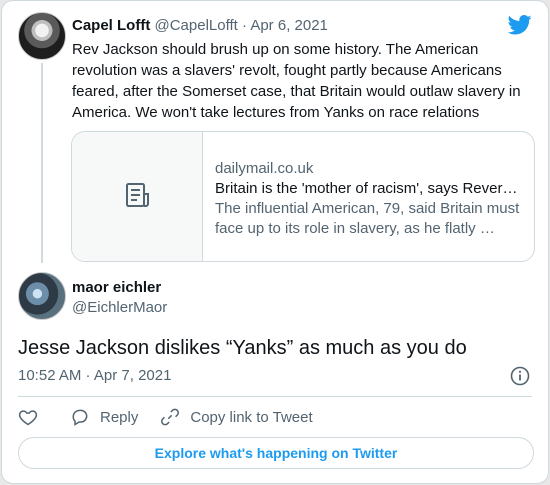 Image resolution: width=550 pixels, height=485 pixels. What do you see at coordinates (42, 296) in the screenshot?
I see `maor-eichler-avatar` at bounding box center [42, 296].